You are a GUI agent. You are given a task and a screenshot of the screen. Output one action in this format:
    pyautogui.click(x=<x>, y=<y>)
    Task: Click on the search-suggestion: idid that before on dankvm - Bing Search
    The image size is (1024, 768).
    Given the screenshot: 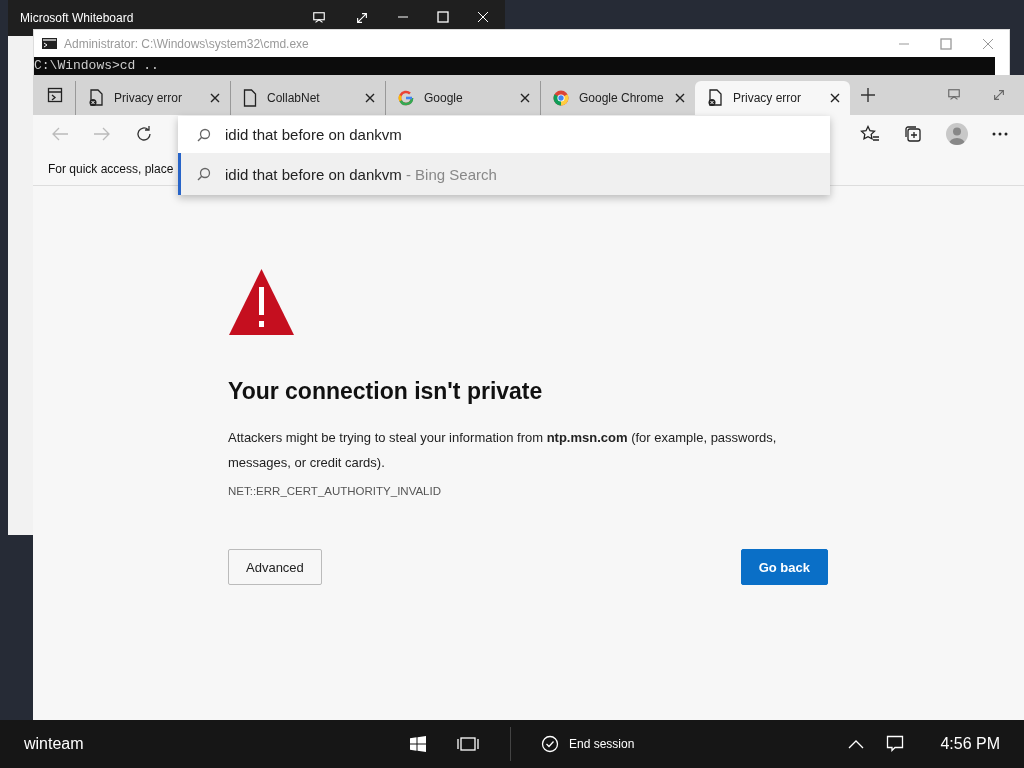 What is the action you would take?
    pyautogui.click(x=504, y=174)
    